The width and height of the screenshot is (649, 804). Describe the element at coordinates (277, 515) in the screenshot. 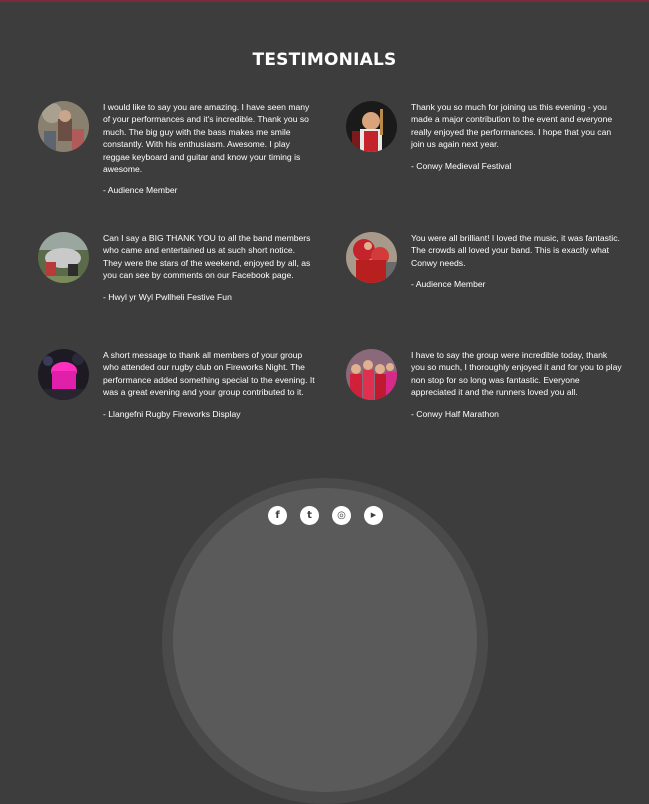

I see `facebook-icon: f` at that location.